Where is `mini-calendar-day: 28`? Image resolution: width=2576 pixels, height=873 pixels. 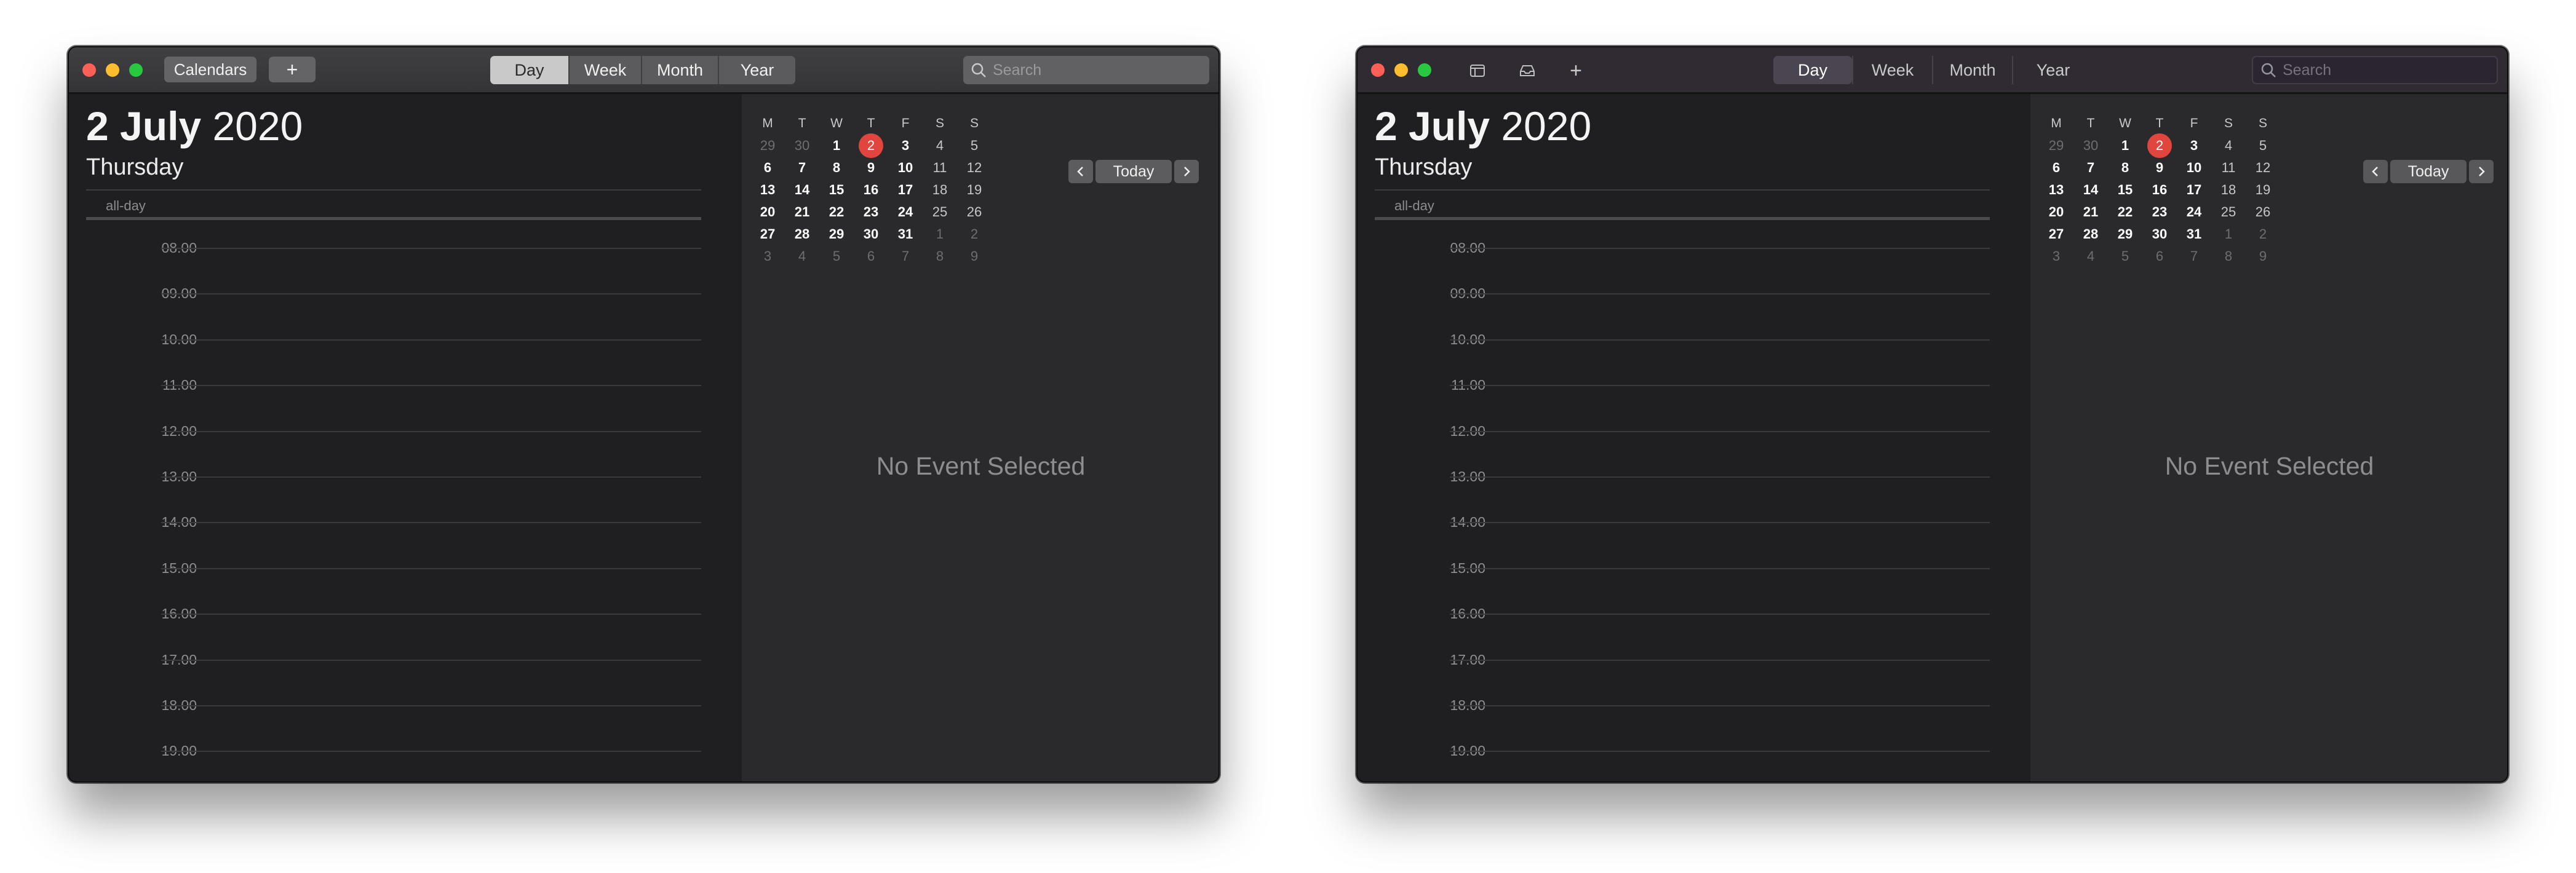 mini-calendar-day: 28 is located at coordinates (802, 234).